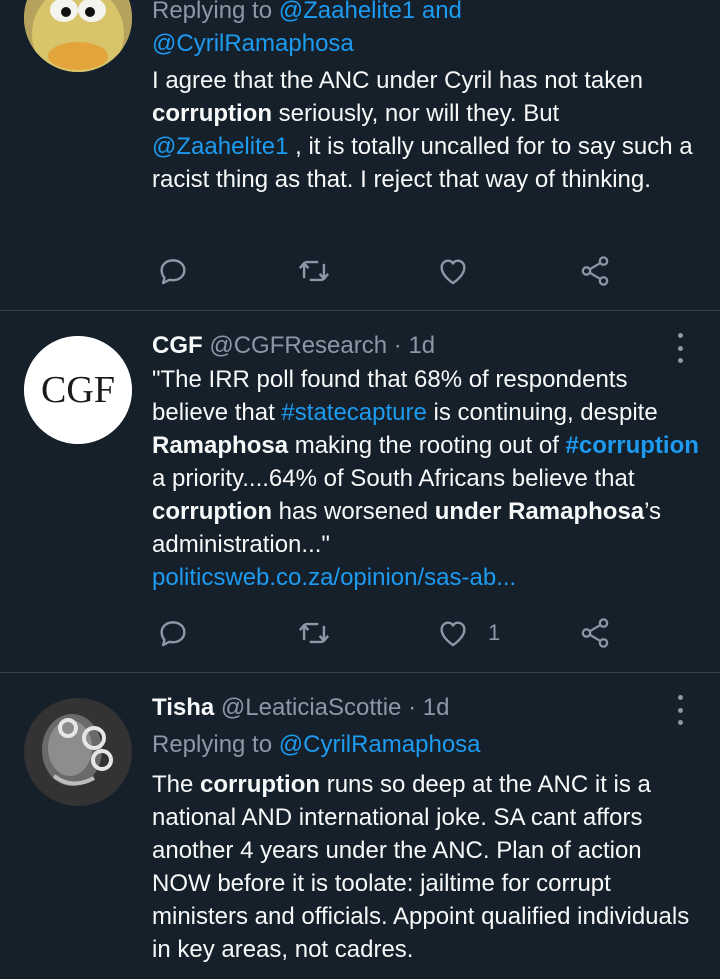  I want to click on display-name: Tisha, so click(183, 707).